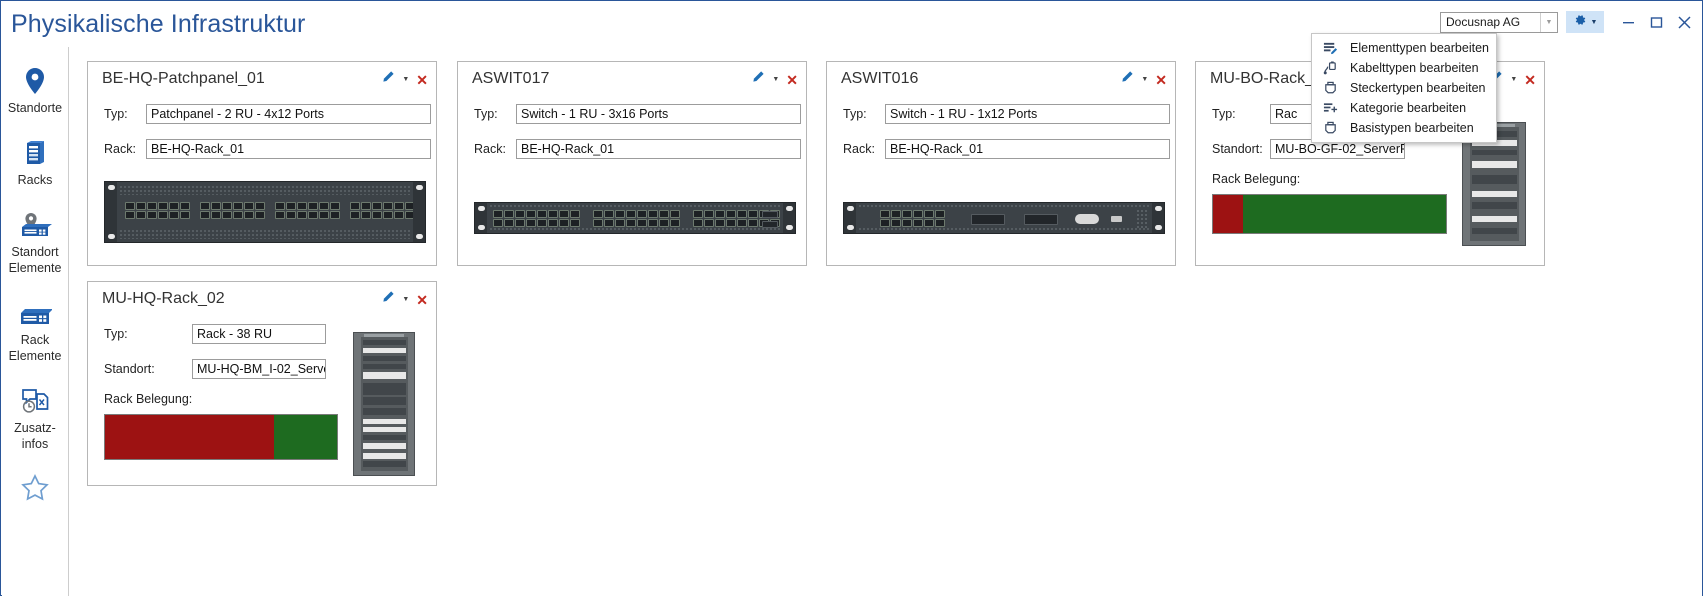 The image size is (1703, 596). Describe the element at coordinates (35, 348) in the screenshot. I see `sidebar-item-label: Rack Elemente` at that location.